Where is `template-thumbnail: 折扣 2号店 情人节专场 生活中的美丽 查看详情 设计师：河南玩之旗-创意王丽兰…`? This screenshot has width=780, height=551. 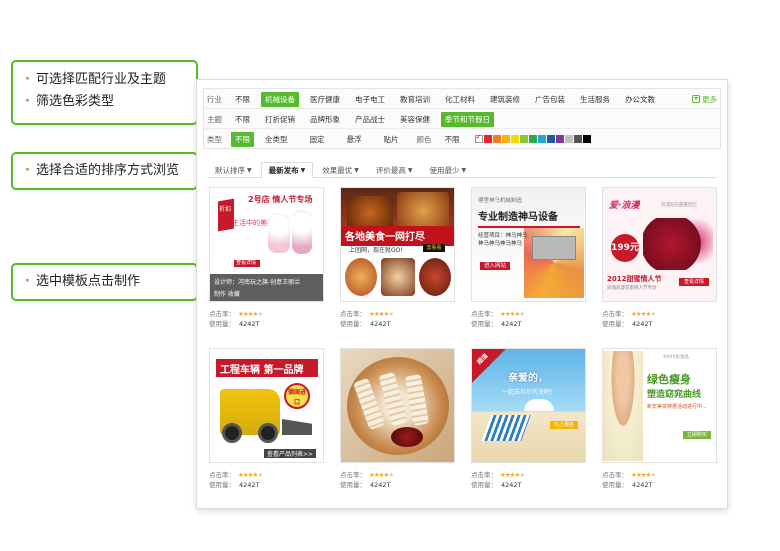
template-thumbnail: 折扣 2号店 情人节专场 生活中的美丽 查看详情 设计师：河南玩之旗-创意王丽兰… is located at coordinates (266, 244).